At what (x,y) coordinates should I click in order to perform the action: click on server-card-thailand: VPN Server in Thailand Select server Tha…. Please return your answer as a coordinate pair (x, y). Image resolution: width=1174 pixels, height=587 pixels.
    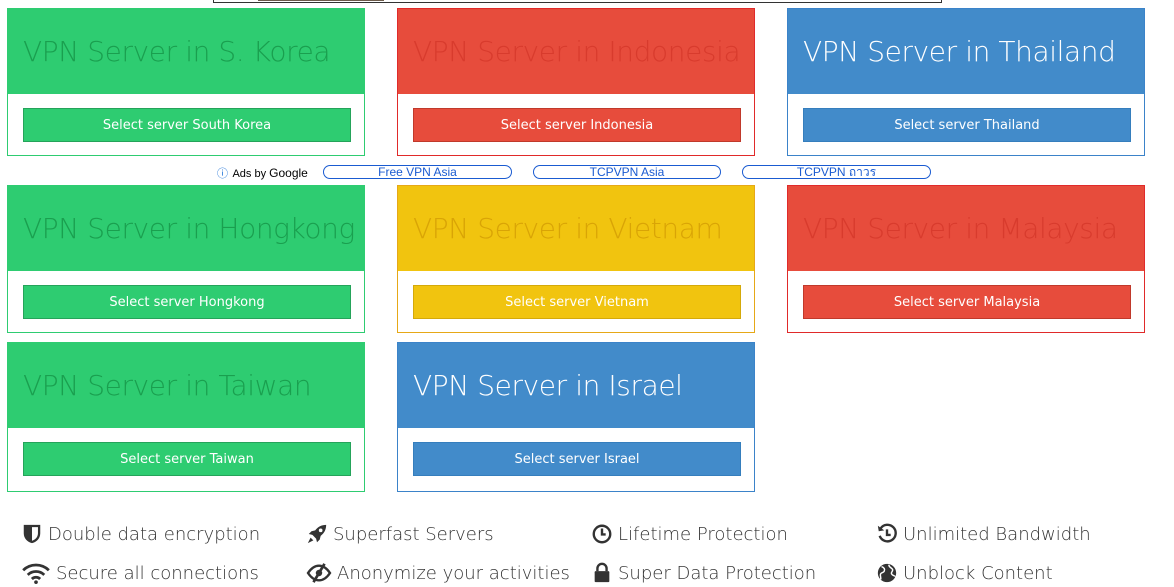
    Looking at the image, I should click on (966, 82).